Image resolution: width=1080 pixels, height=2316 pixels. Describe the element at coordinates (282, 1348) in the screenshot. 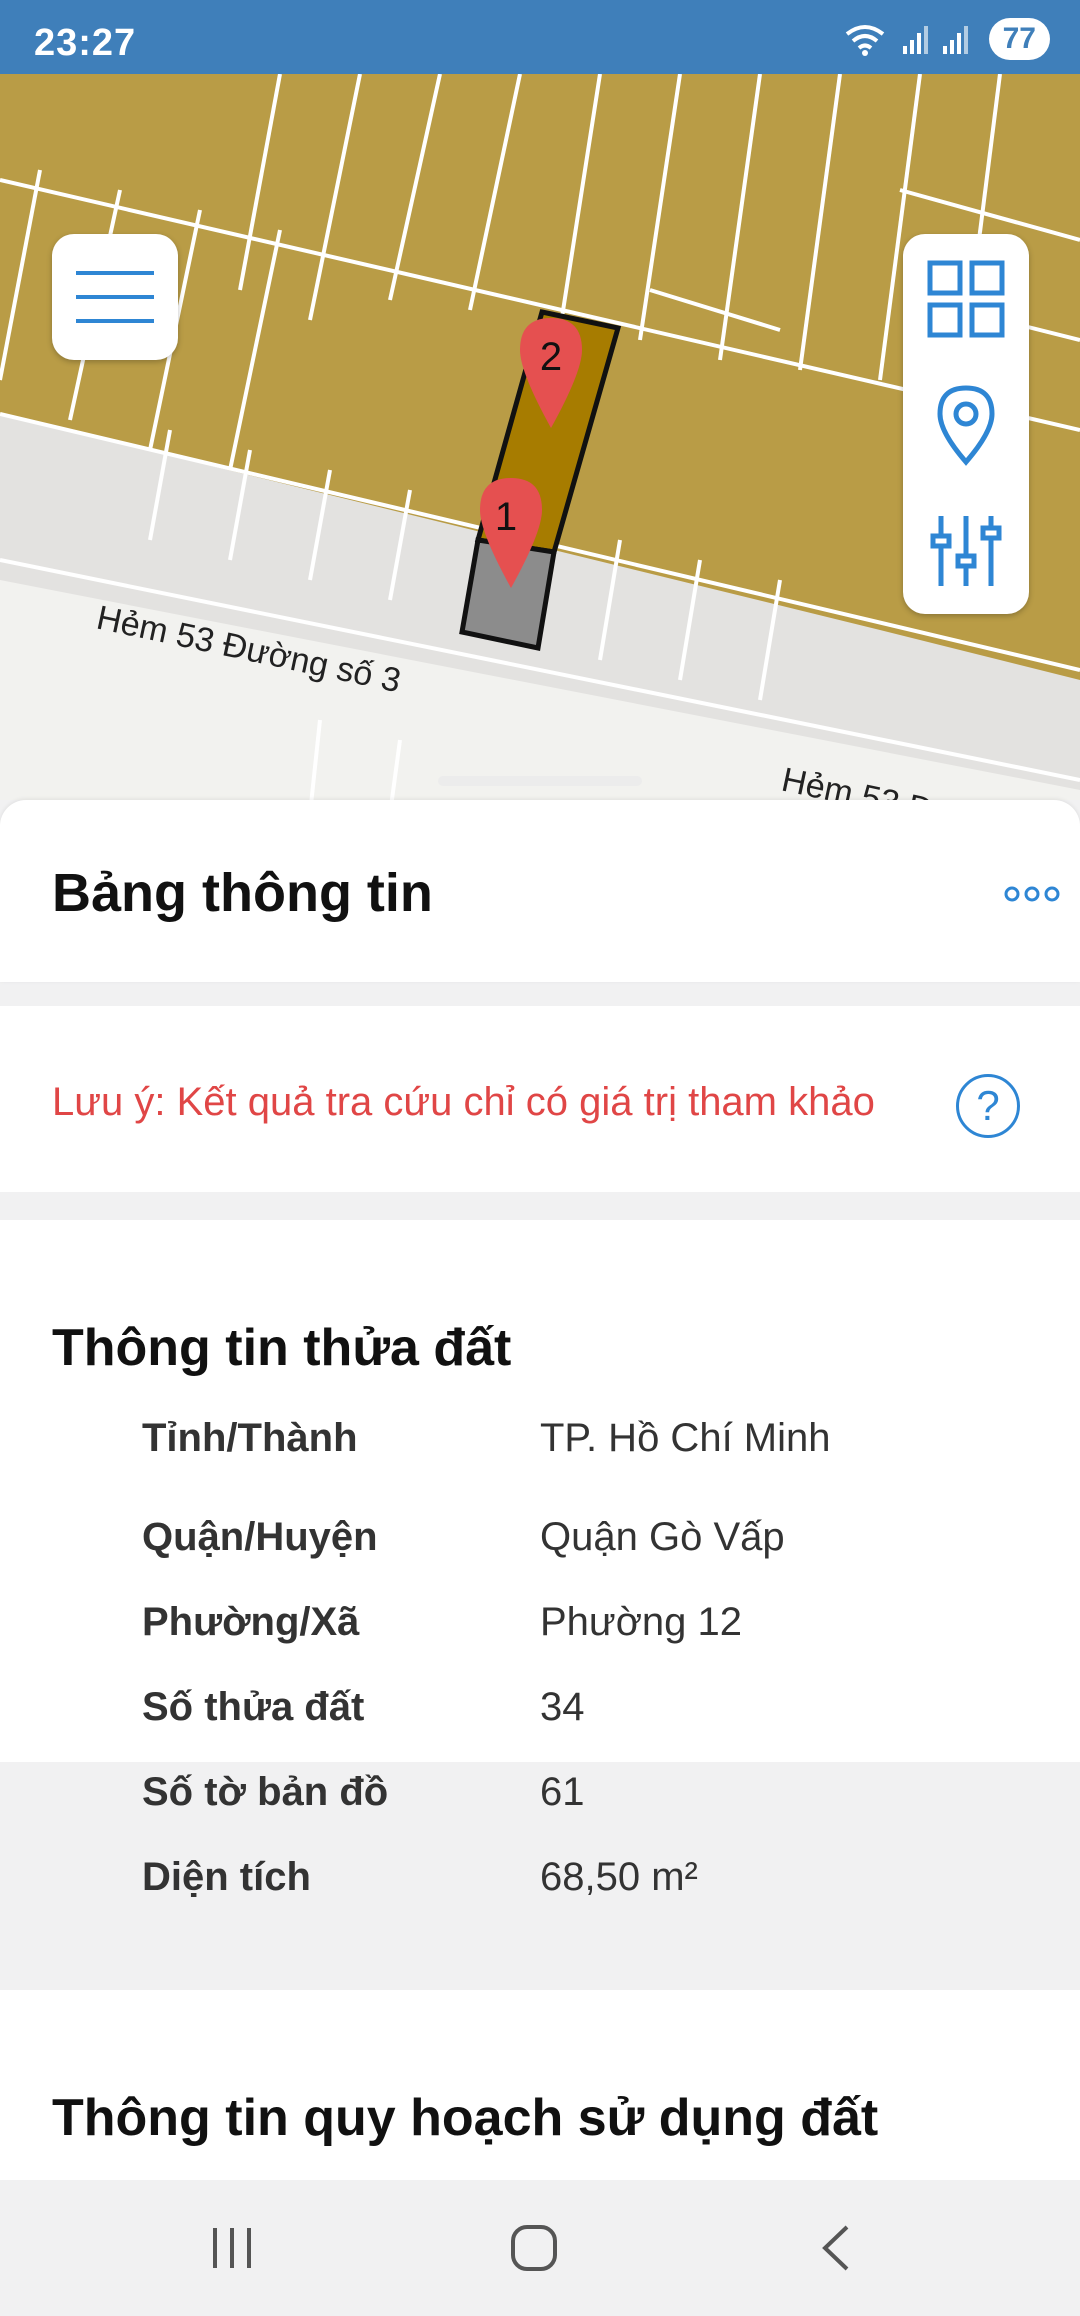

I see `land-info-title: Thông tin thửa đất` at that location.